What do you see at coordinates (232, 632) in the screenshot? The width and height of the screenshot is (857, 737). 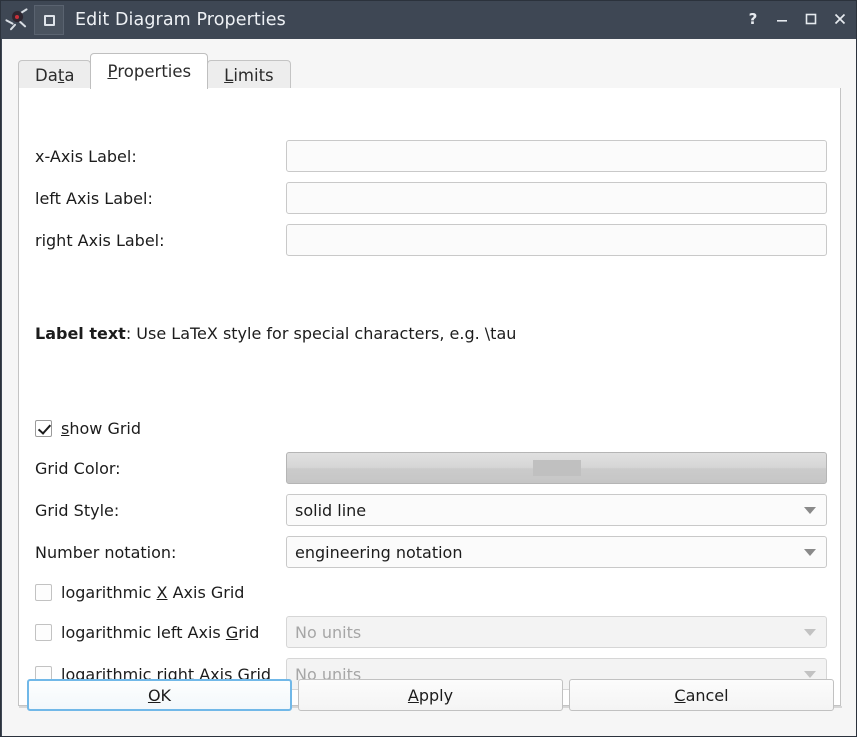 I see `log-left-axis-mnemonic: G` at bounding box center [232, 632].